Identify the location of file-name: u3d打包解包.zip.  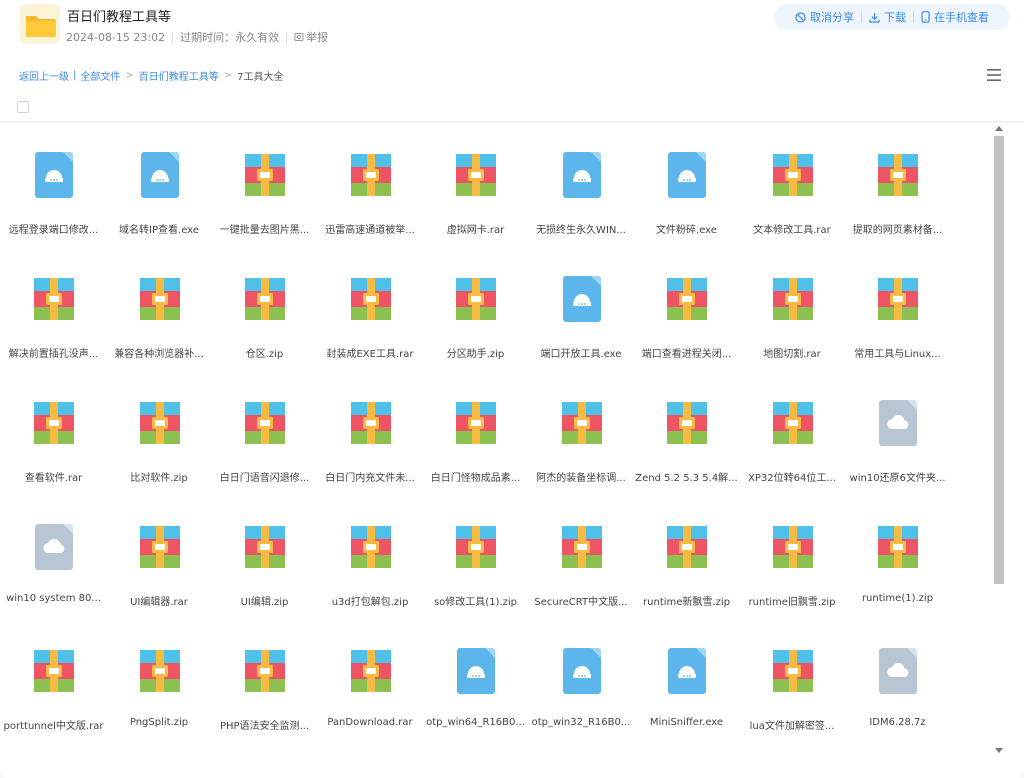
(370, 602).